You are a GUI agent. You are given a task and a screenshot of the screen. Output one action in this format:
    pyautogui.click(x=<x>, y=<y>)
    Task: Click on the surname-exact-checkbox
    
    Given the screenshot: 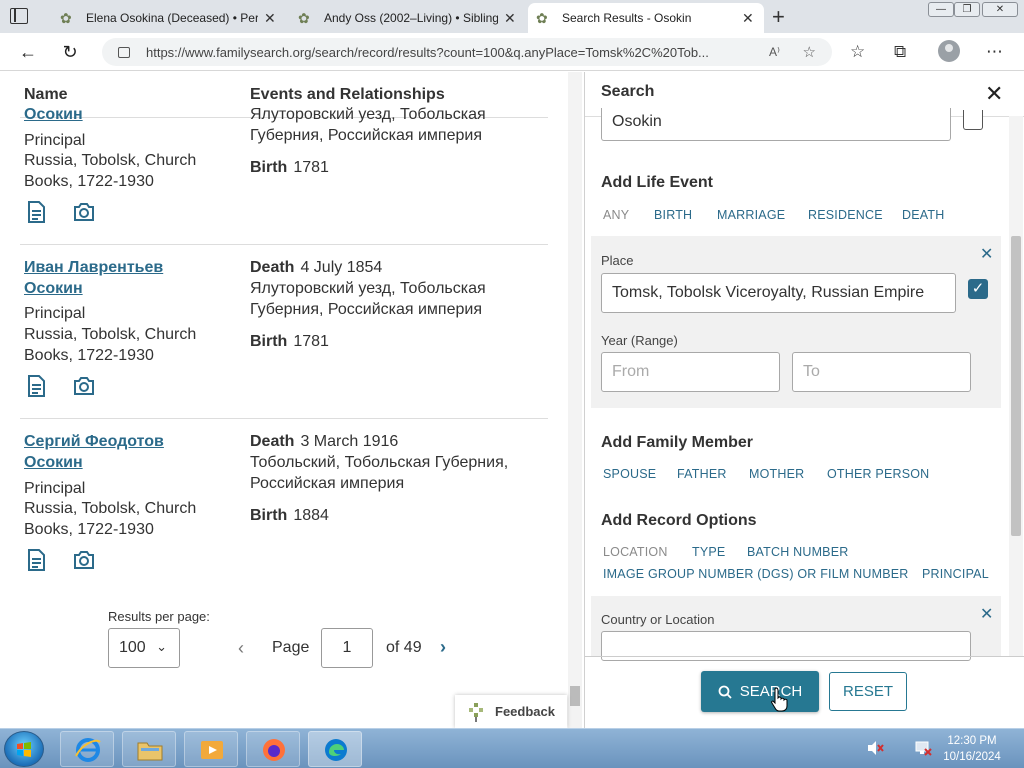 What is the action you would take?
    pyautogui.click(x=973, y=120)
    